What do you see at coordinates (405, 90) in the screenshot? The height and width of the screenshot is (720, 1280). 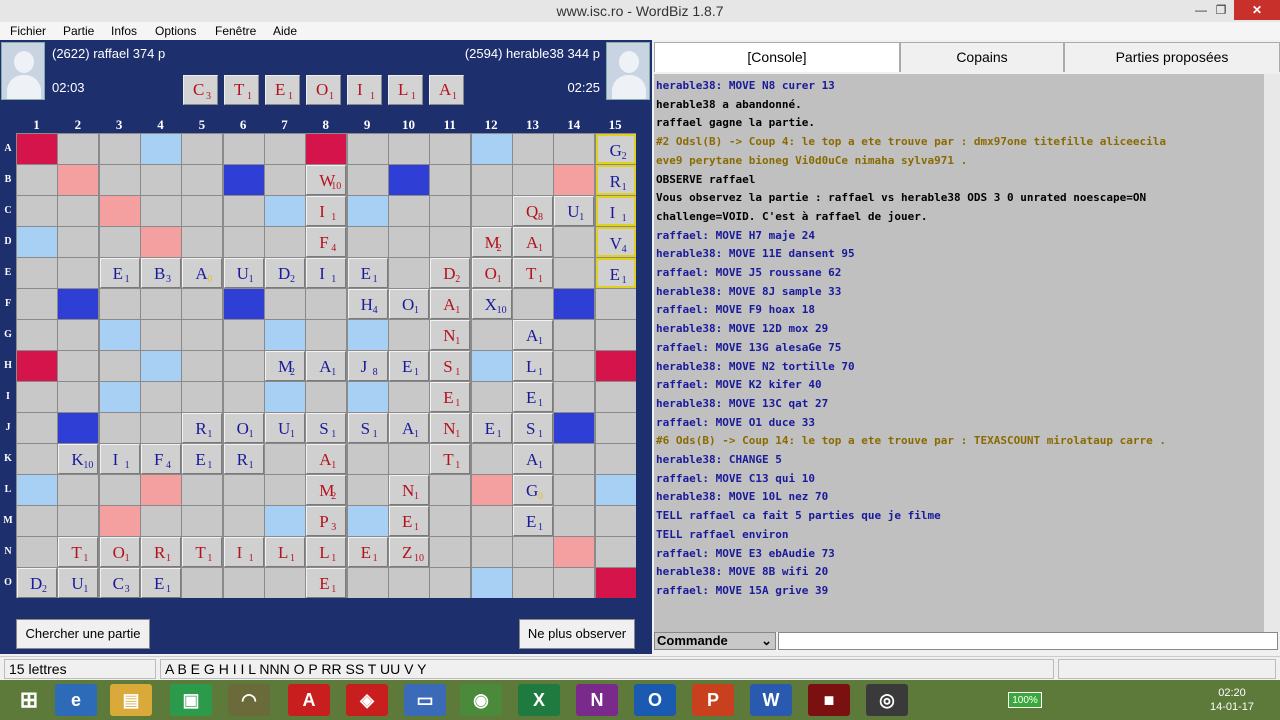 I see `rack-tile: L1` at bounding box center [405, 90].